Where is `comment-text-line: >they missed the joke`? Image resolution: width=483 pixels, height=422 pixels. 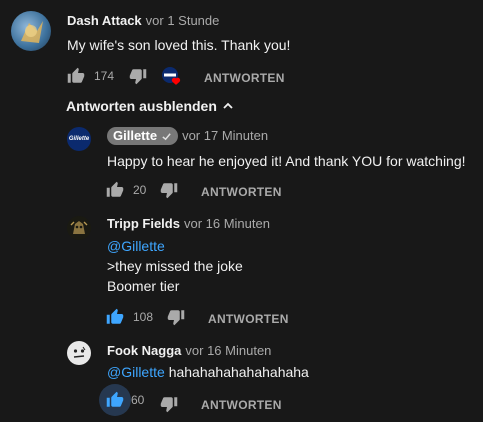
comment-text-line: >they missed the joke is located at coordinates (175, 266).